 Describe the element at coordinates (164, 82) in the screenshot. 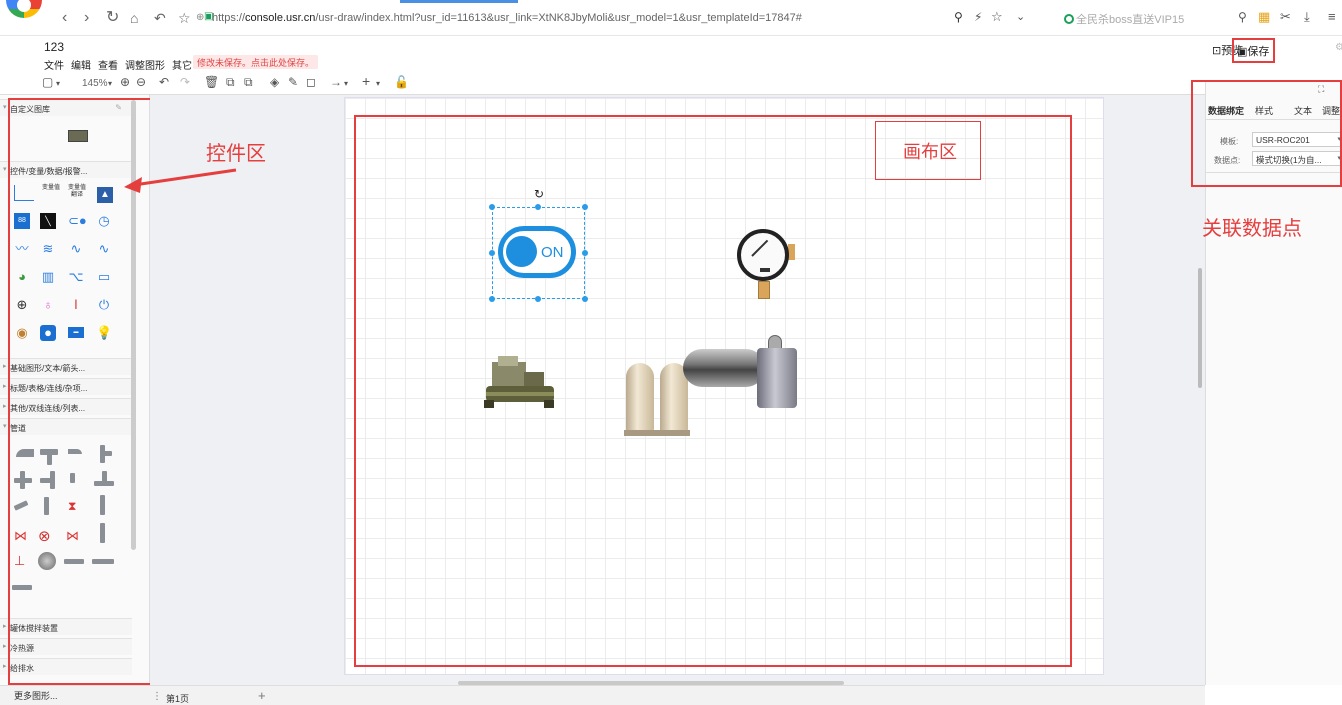

I see `undo-icon: ↶` at that location.